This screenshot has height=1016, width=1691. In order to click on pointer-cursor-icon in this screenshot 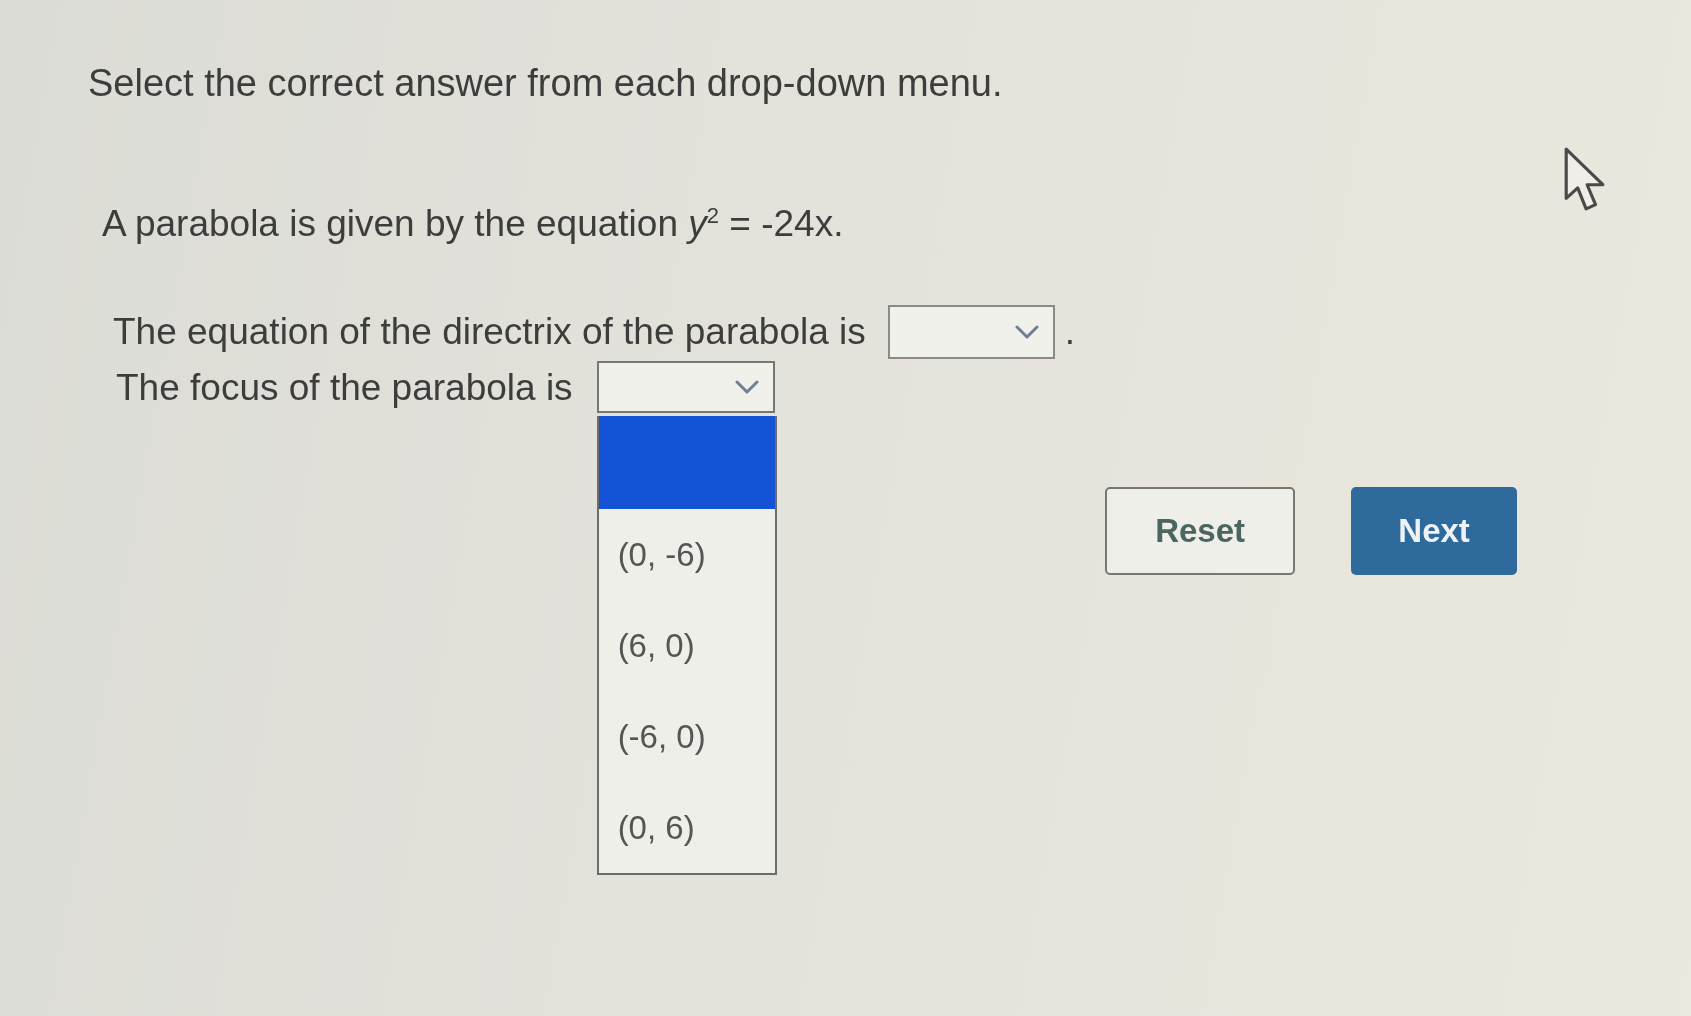, I will do `click(1584, 179)`.